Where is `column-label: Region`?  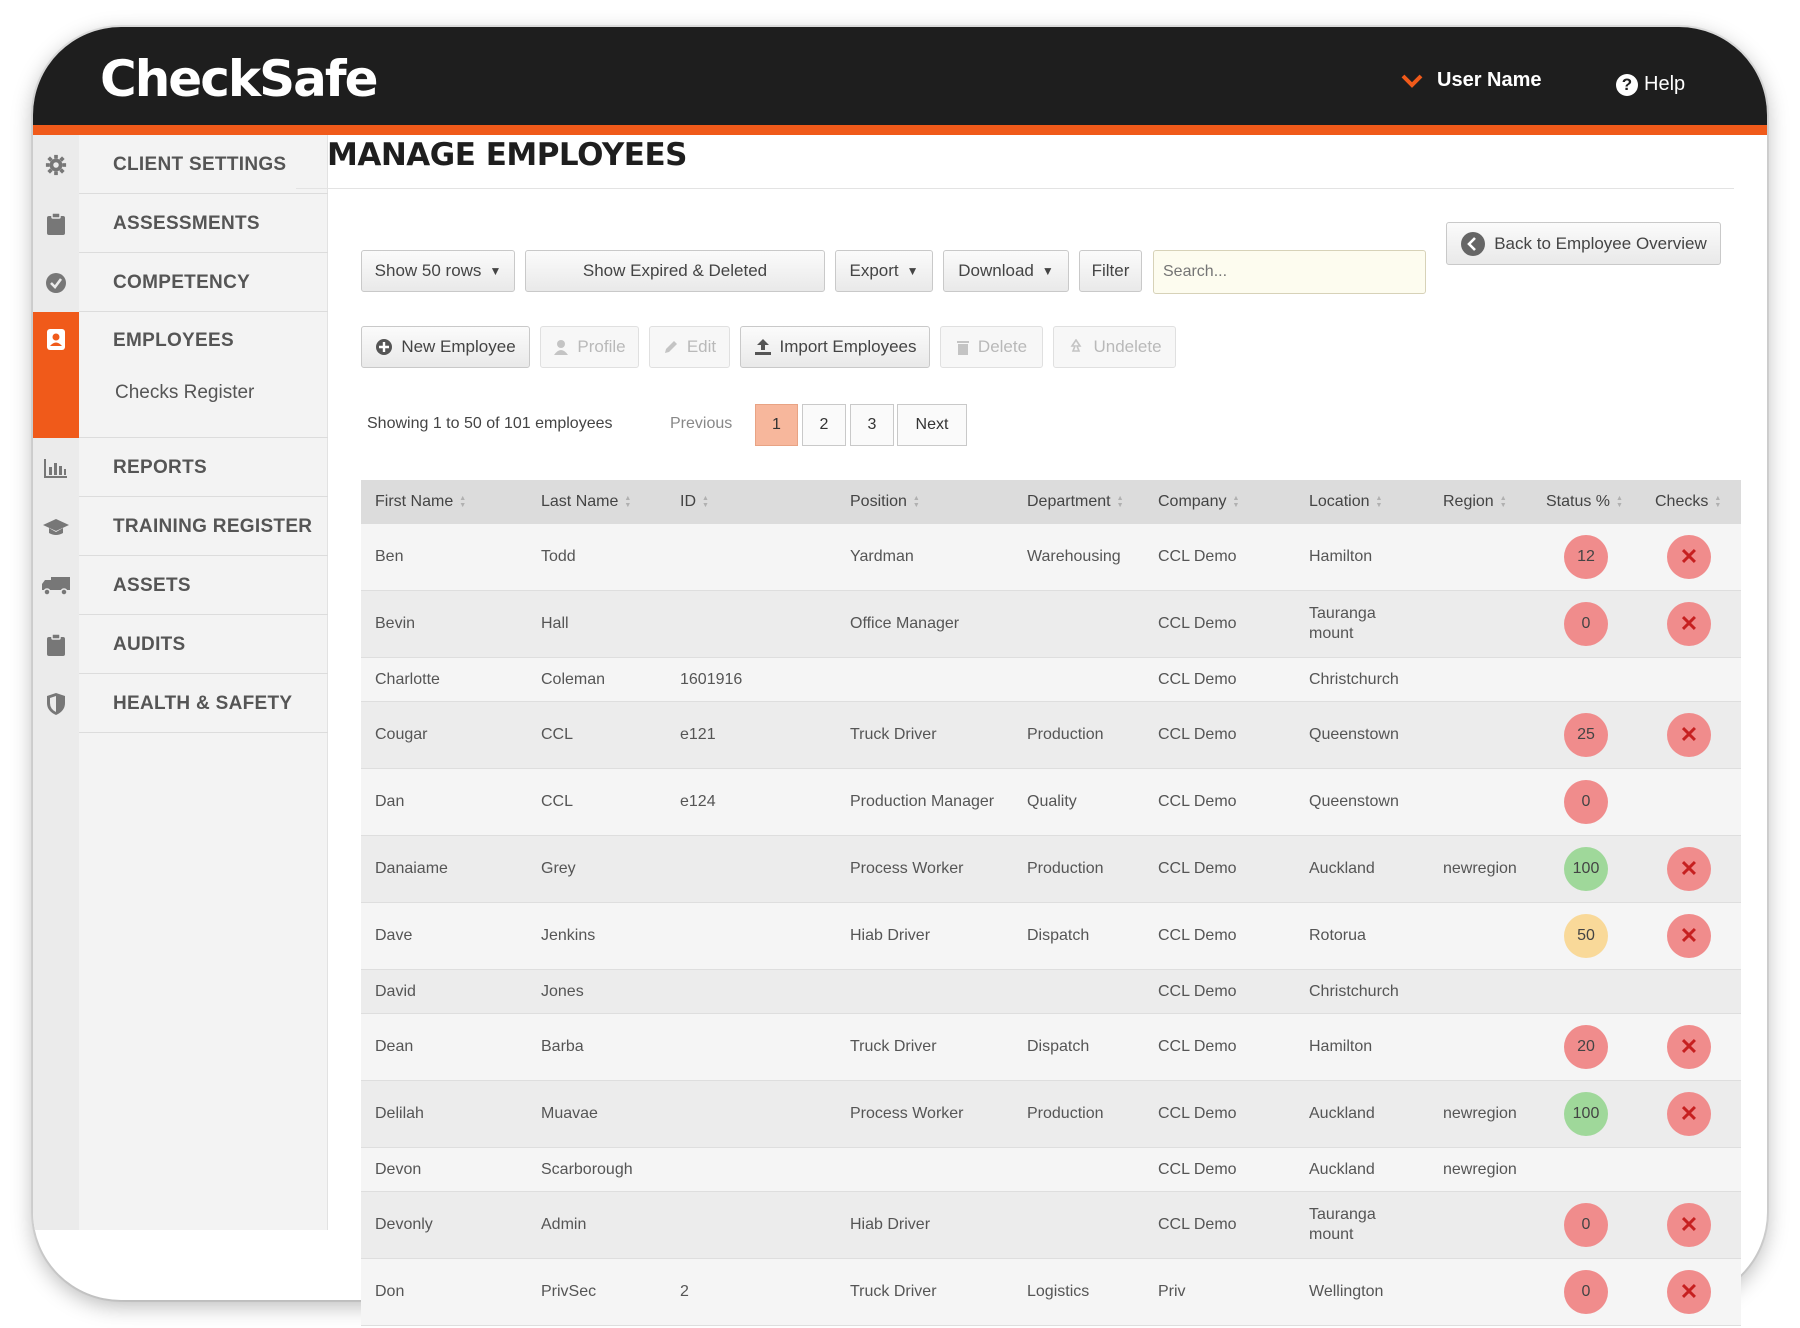
column-label: Region is located at coordinates (1468, 501).